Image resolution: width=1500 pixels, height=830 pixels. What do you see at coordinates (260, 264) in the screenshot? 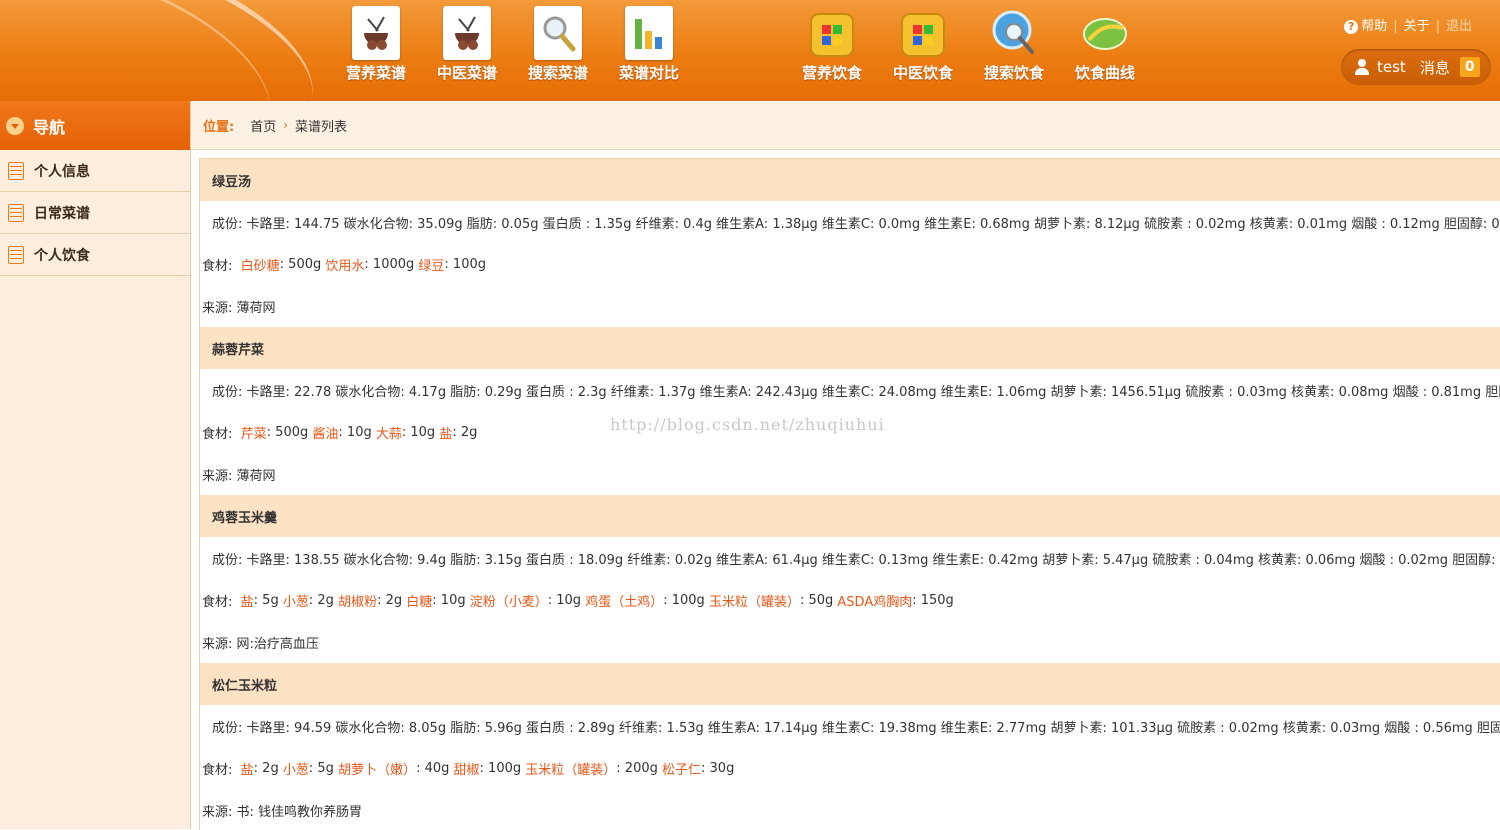
I see `ingredient-link: 白砂糖` at bounding box center [260, 264].